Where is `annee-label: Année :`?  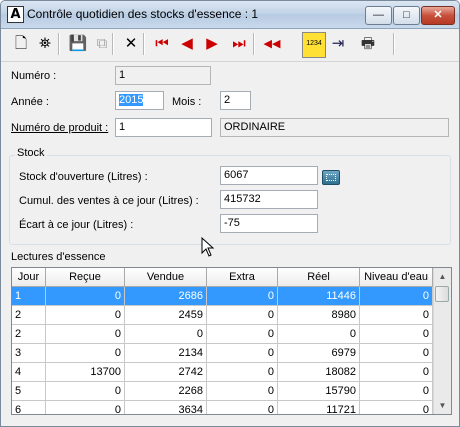 annee-label: Année : is located at coordinates (30, 102).